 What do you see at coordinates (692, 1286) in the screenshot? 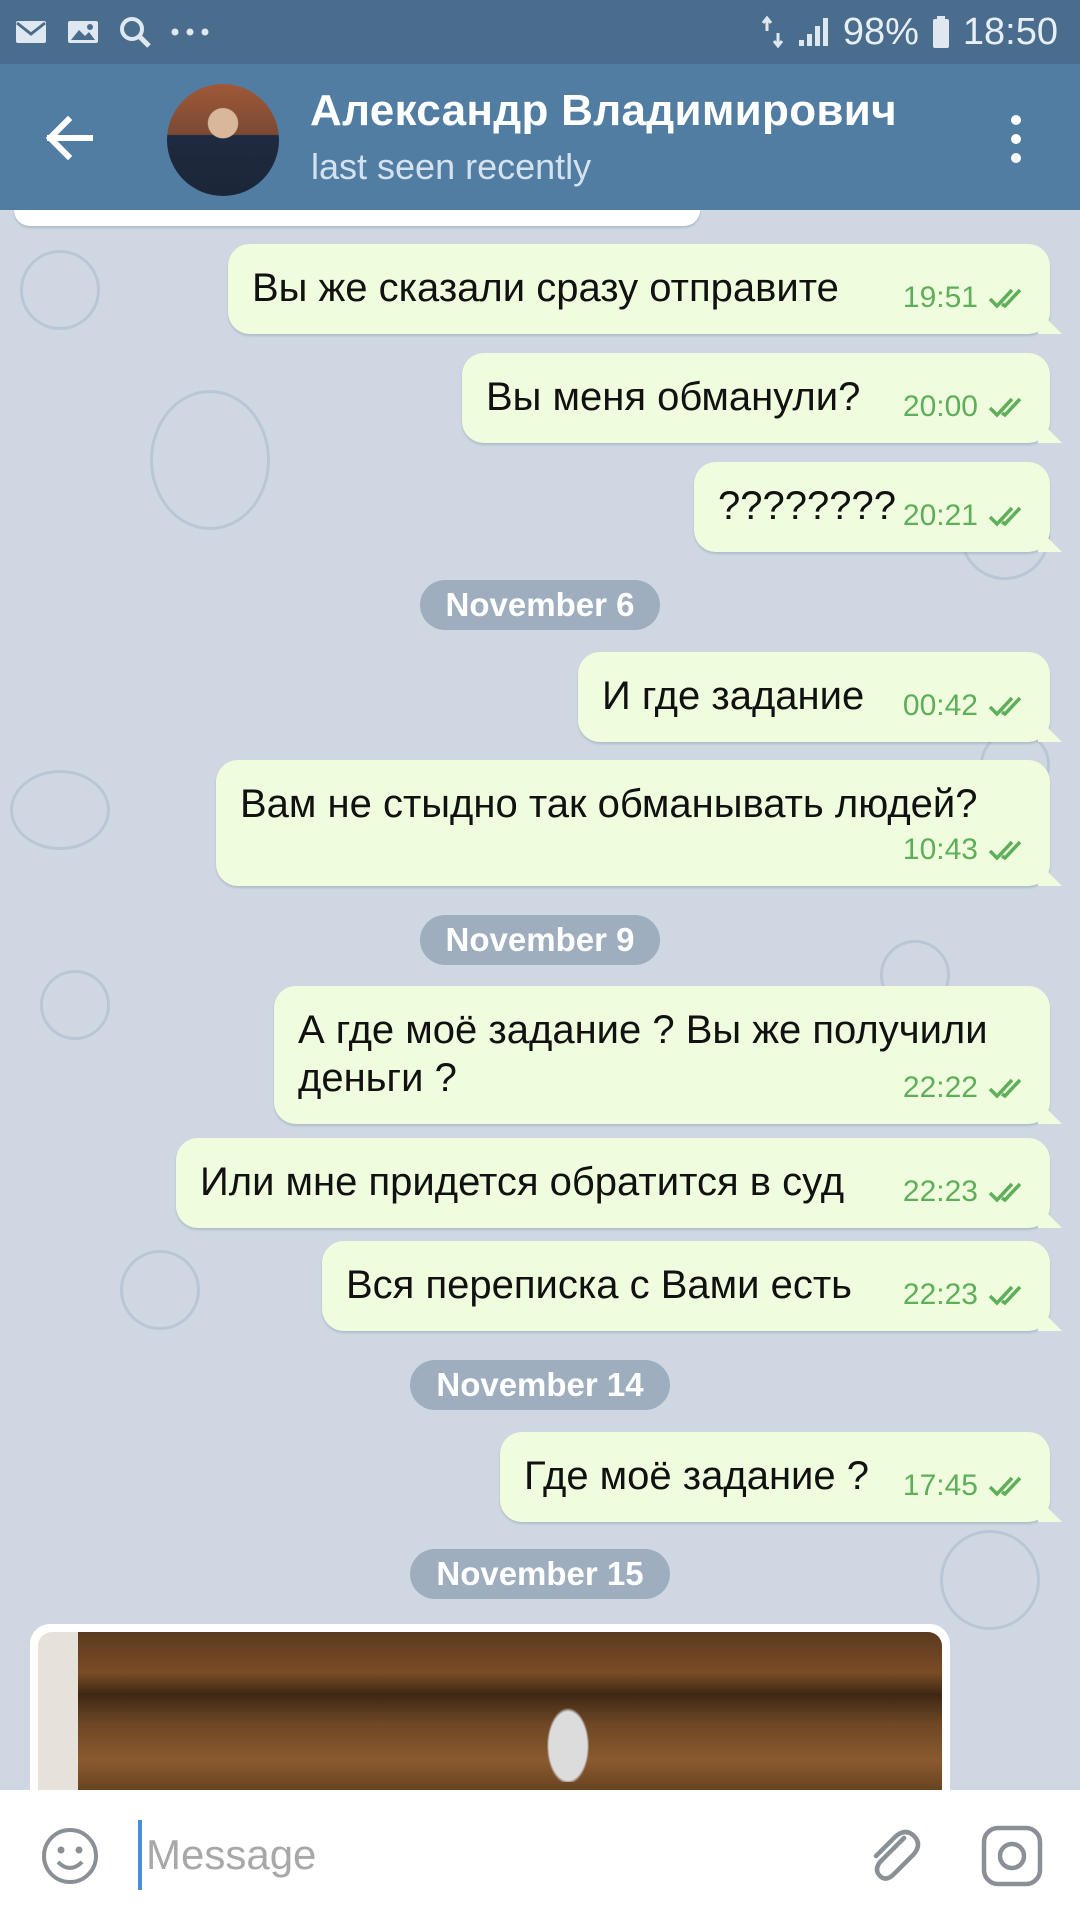
I see `message-bubble: Вся переписка с Вами есть 22:23` at bounding box center [692, 1286].